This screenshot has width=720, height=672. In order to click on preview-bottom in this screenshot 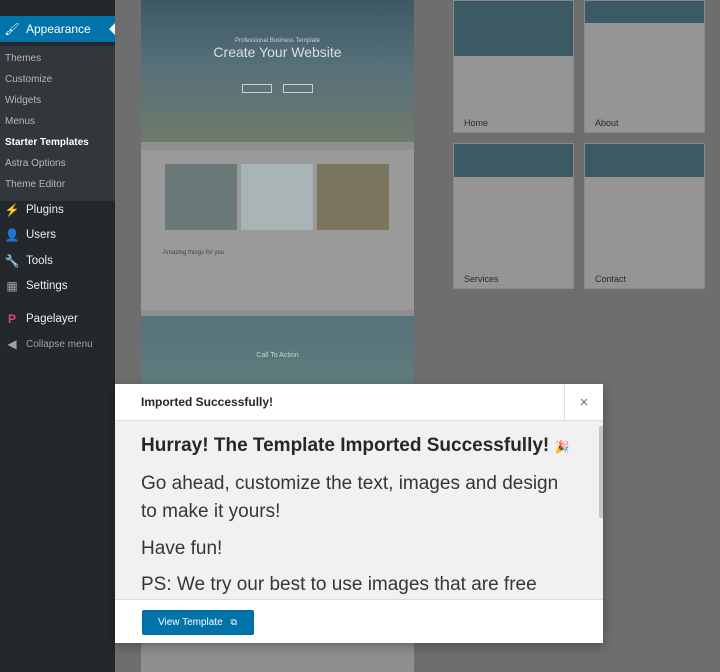, I will do `click(277, 656)`.